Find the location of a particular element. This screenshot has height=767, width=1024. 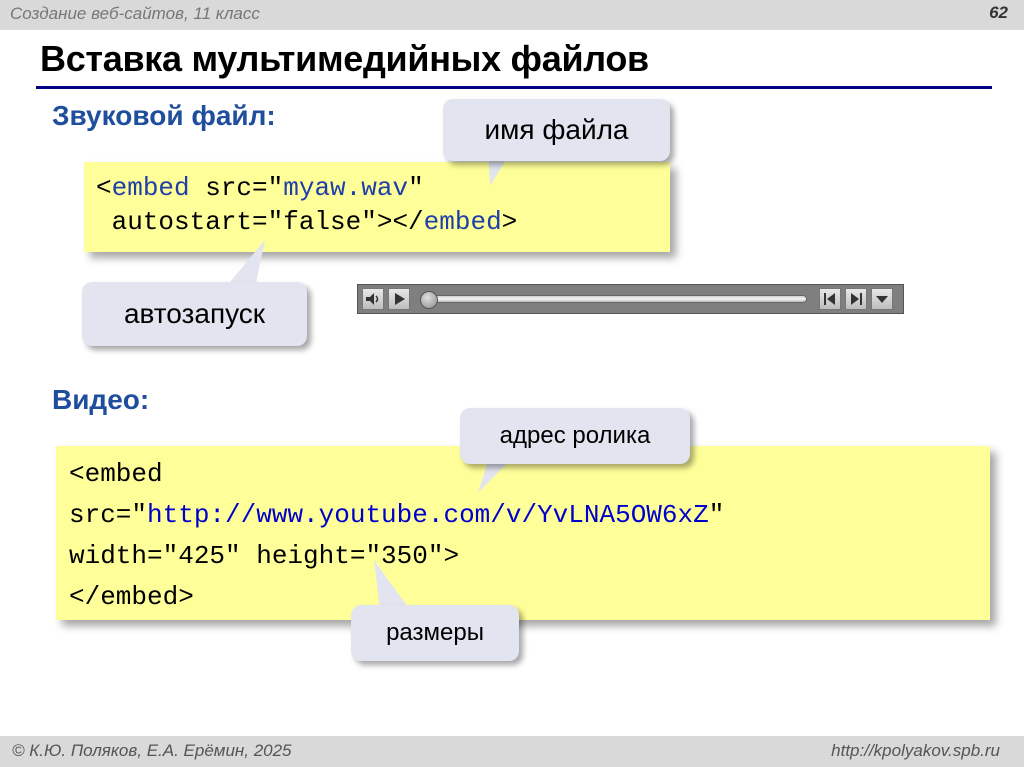

code-token: < is located at coordinates (104, 188).